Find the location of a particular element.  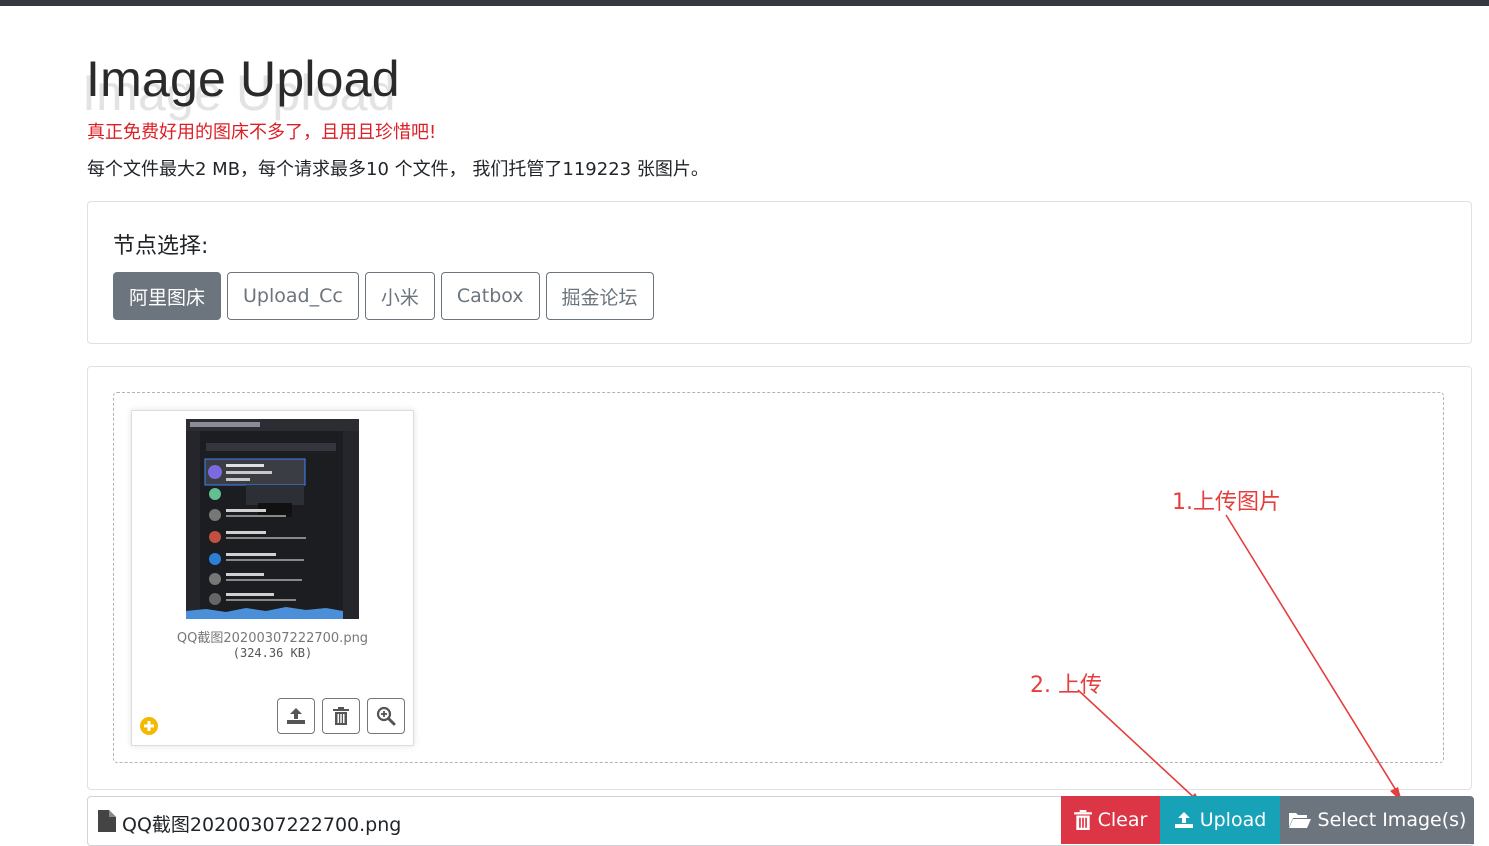

upload-button: Upload is located at coordinates (1220, 820).